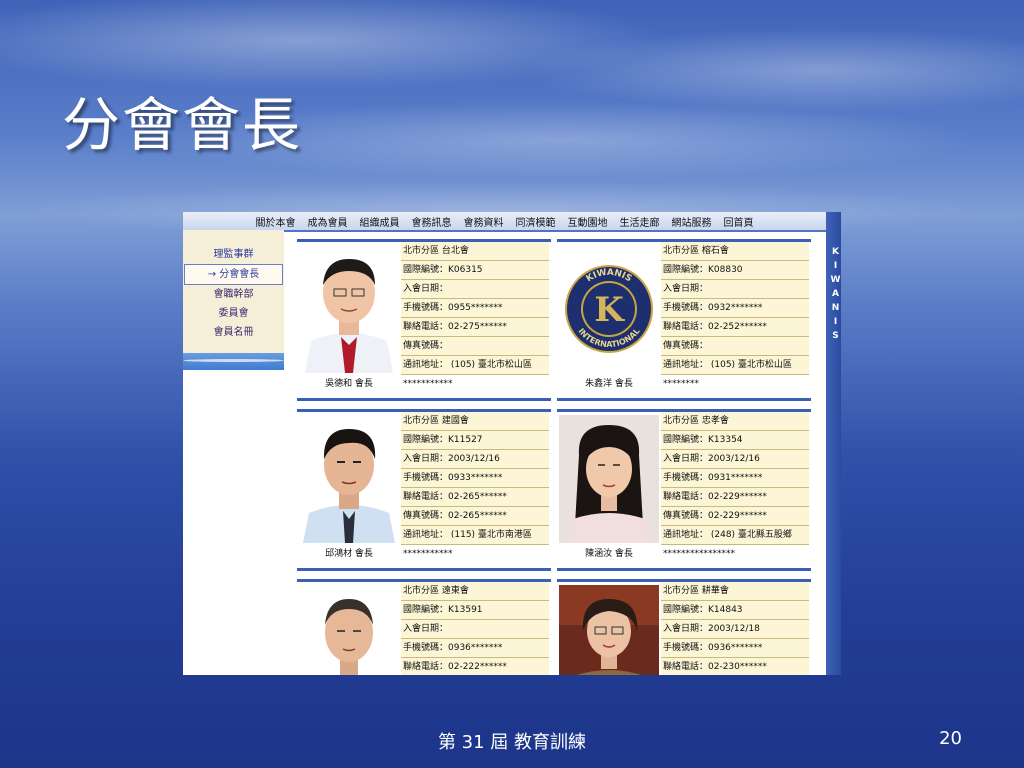 The image size is (1024, 768). Describe the element at coordinates (484, 221) in the screenshot. I see `nav-item-documents: 會務資料` at that location.